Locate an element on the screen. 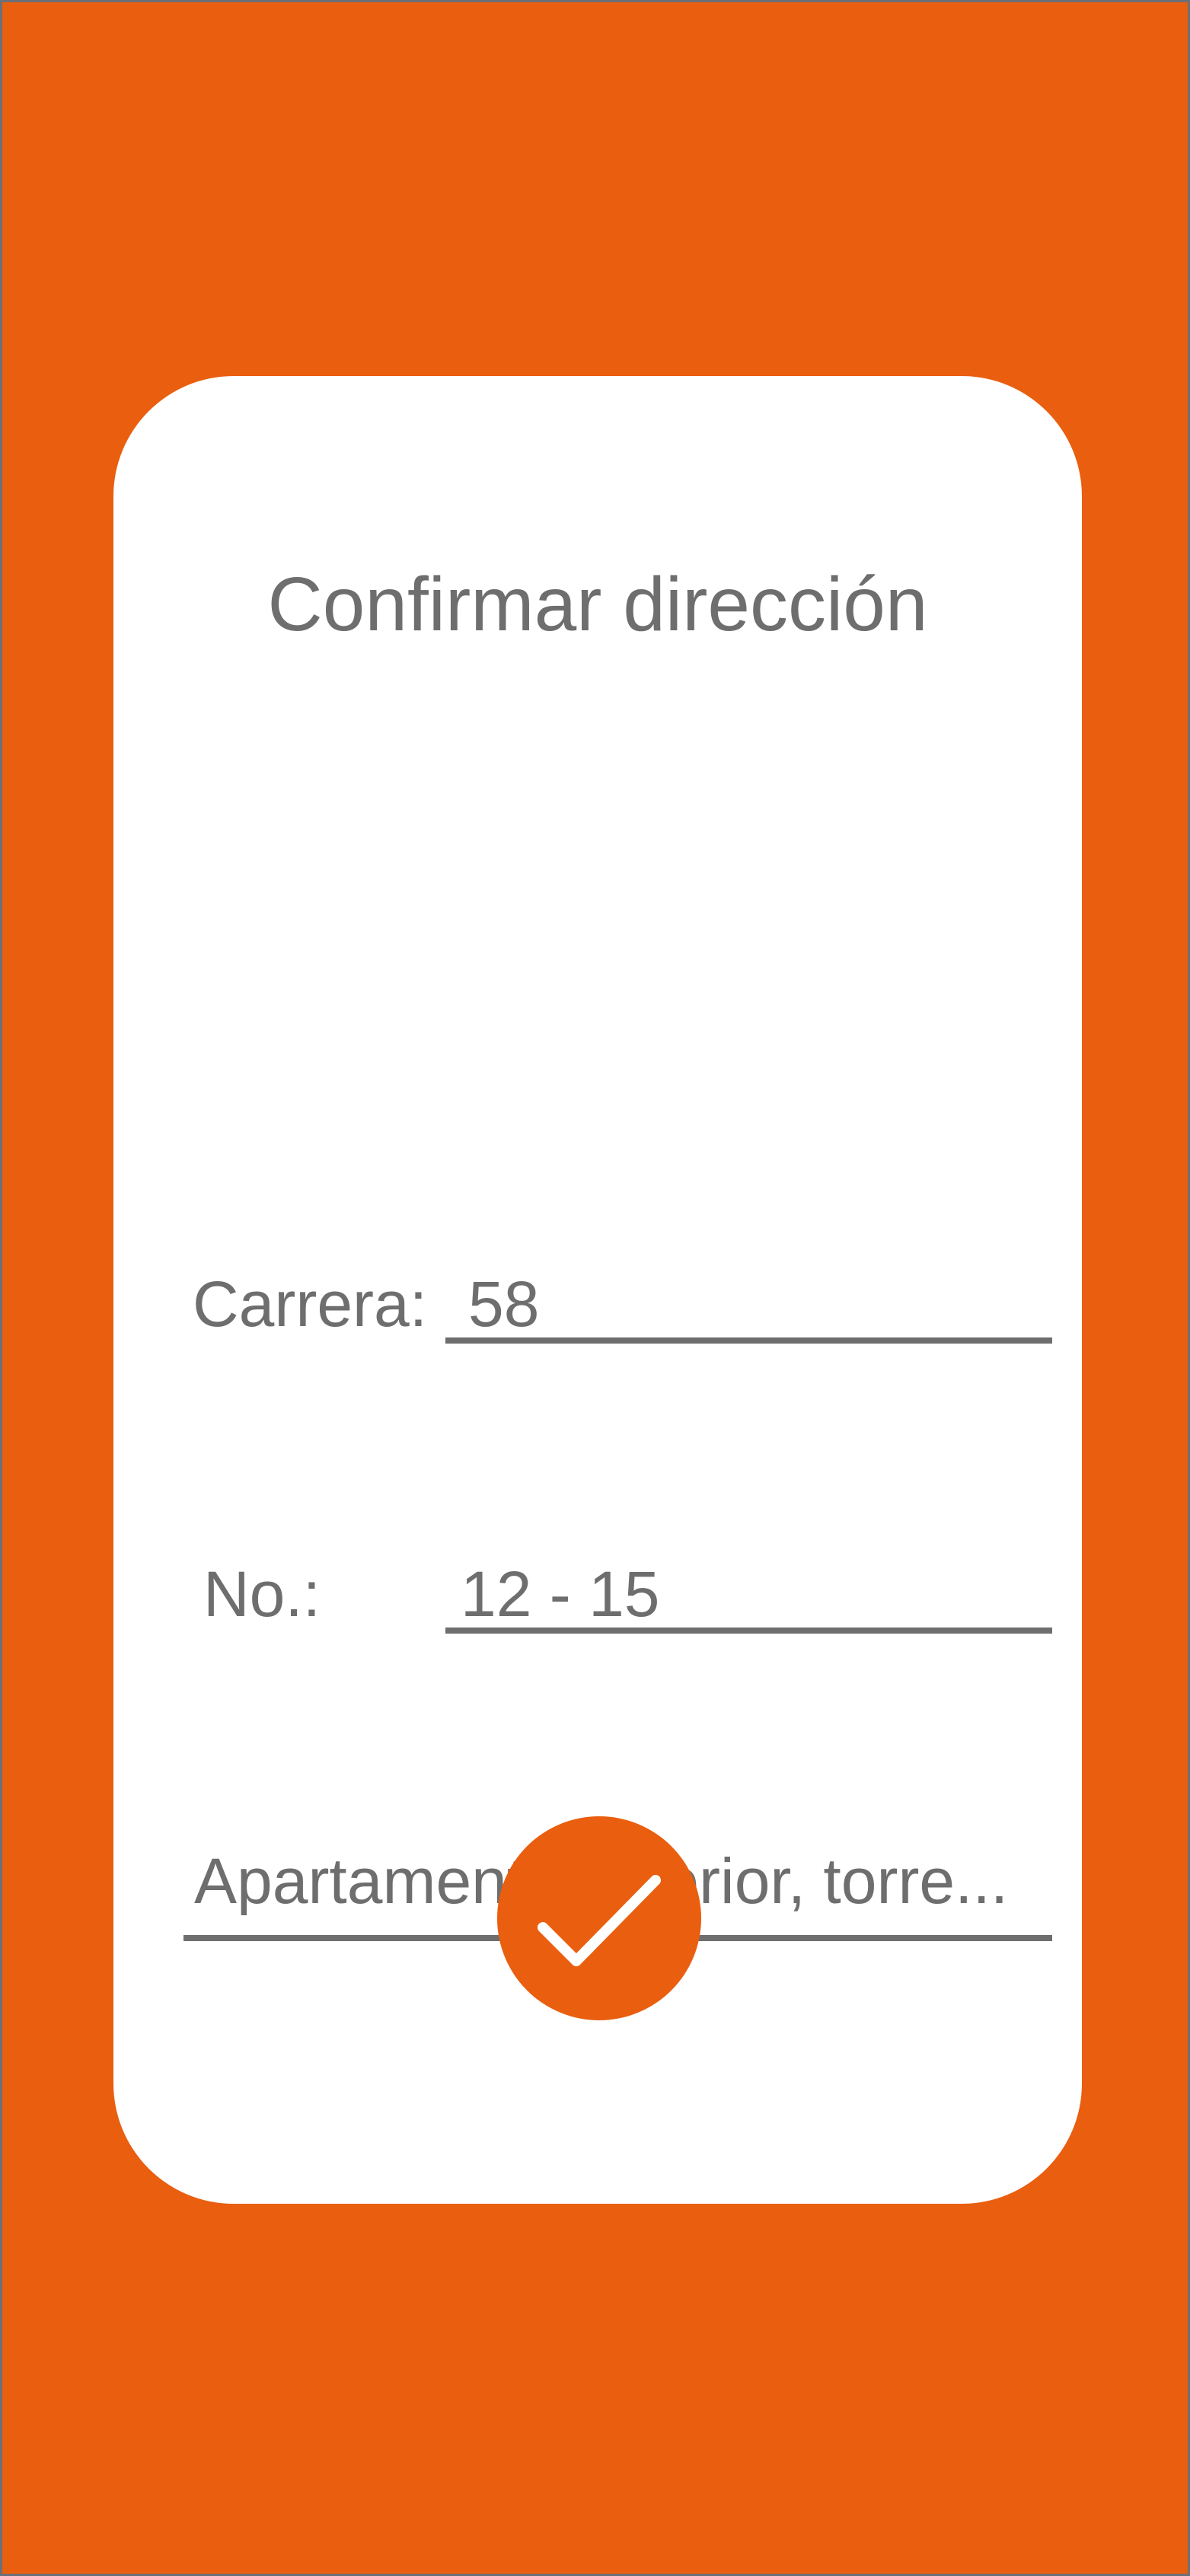  carrera-label: Carrera: is located at coordinates (310, 1304).